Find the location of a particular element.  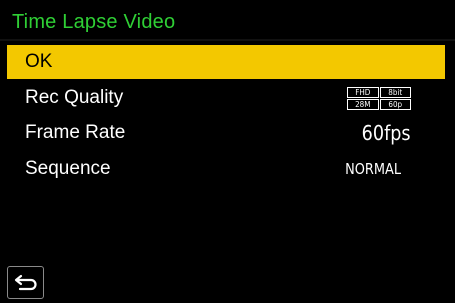

rec-quality-bitrate: 28M is located at coordinates (363, 104).